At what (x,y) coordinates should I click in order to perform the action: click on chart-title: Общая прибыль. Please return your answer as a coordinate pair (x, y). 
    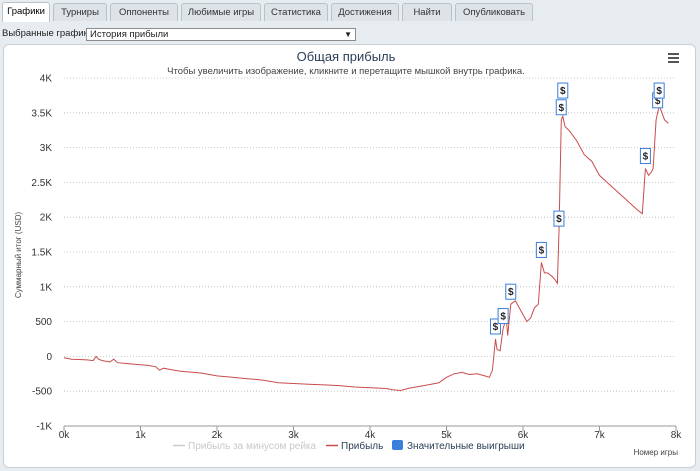
    Looking at the image, I should click on (346, 56).